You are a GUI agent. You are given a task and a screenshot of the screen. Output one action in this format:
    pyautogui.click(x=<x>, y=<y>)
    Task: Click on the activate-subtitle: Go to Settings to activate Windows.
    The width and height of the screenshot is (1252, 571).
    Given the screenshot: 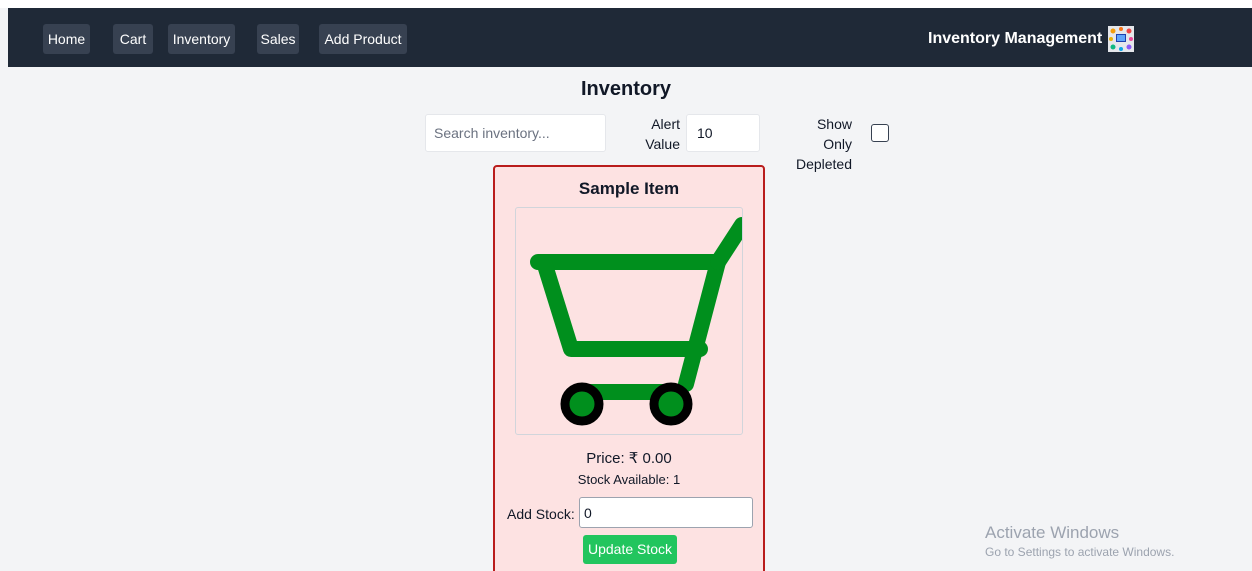 What is the action you would take?
    pyautogui.click(x=1080, y=552)
    